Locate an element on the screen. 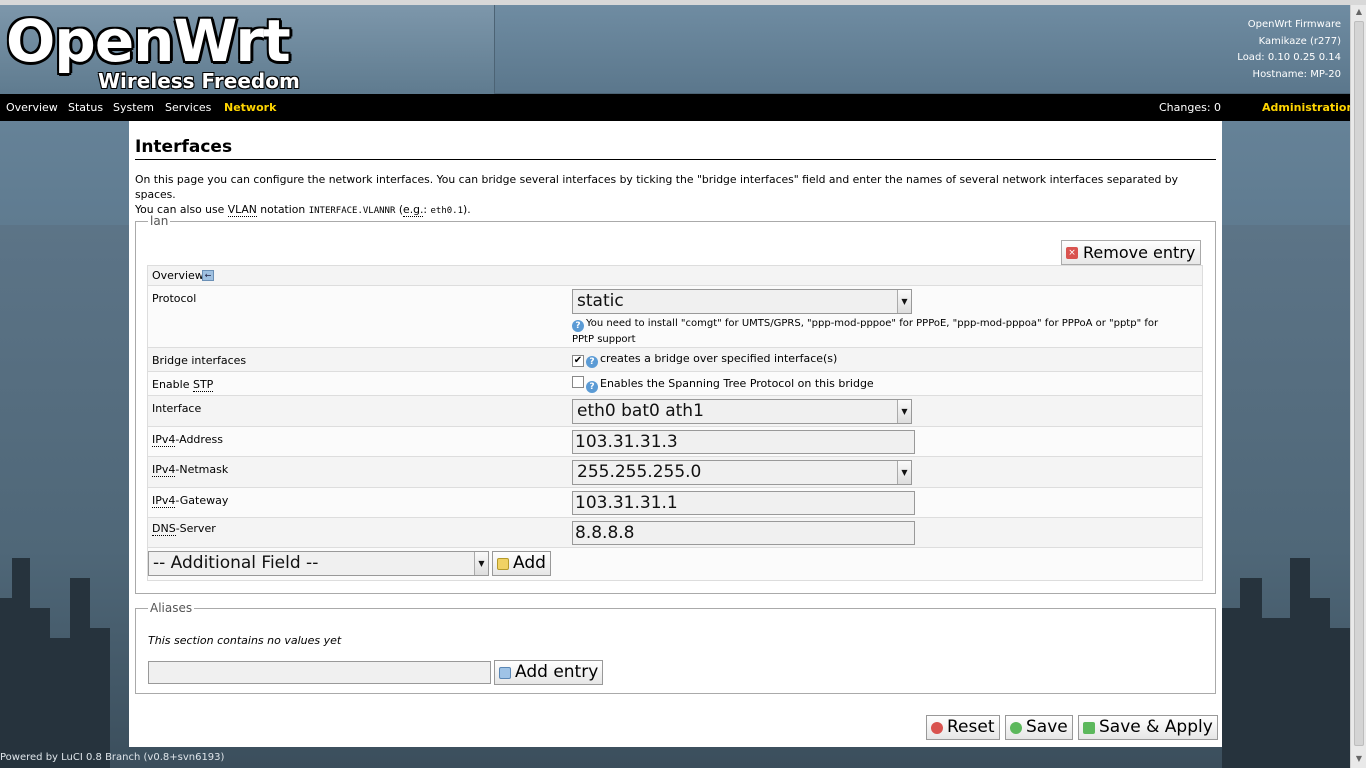 The height and width of the screenshot is (768, 1366). vertical-scrollbar: ▲ ▼ is located at coordinates (1358, 386).